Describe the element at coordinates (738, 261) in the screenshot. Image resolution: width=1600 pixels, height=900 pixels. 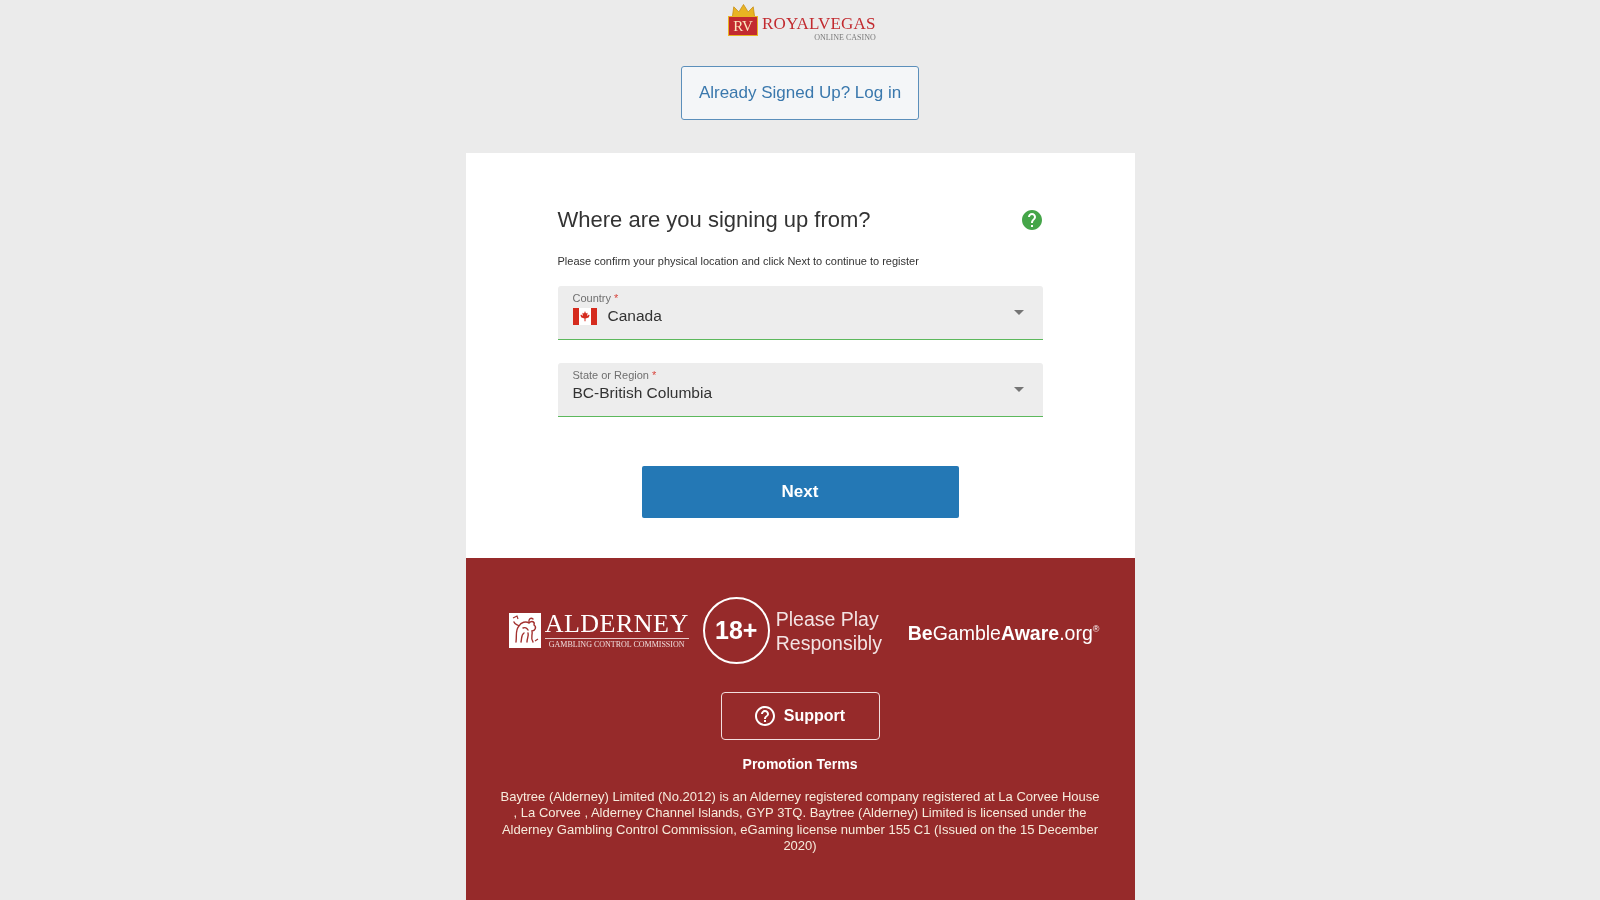
I see `instruction-text: Please confirm your physical location and click Next to continue to register` at that location.